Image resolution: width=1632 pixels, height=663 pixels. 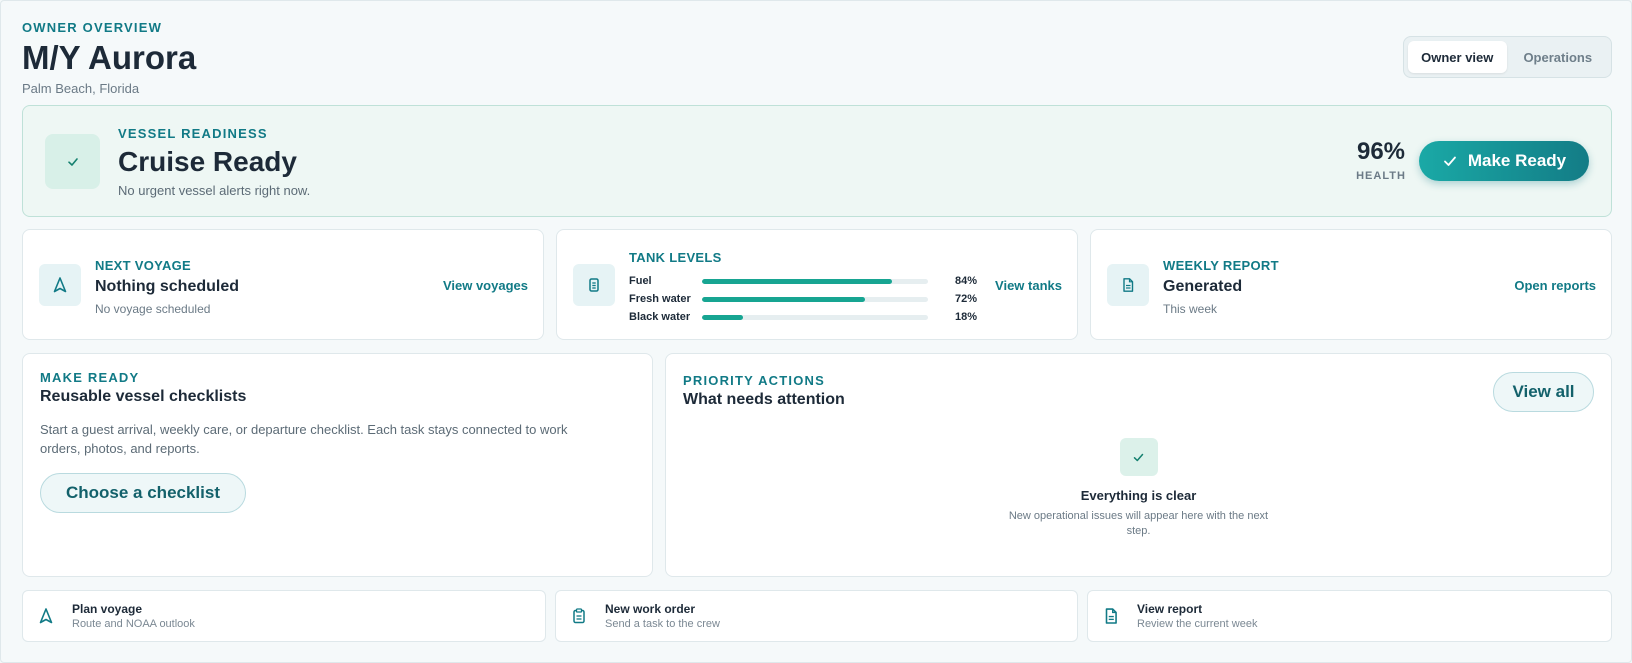 I want to click on health-value: 96%, so click(x=1381, y=151).